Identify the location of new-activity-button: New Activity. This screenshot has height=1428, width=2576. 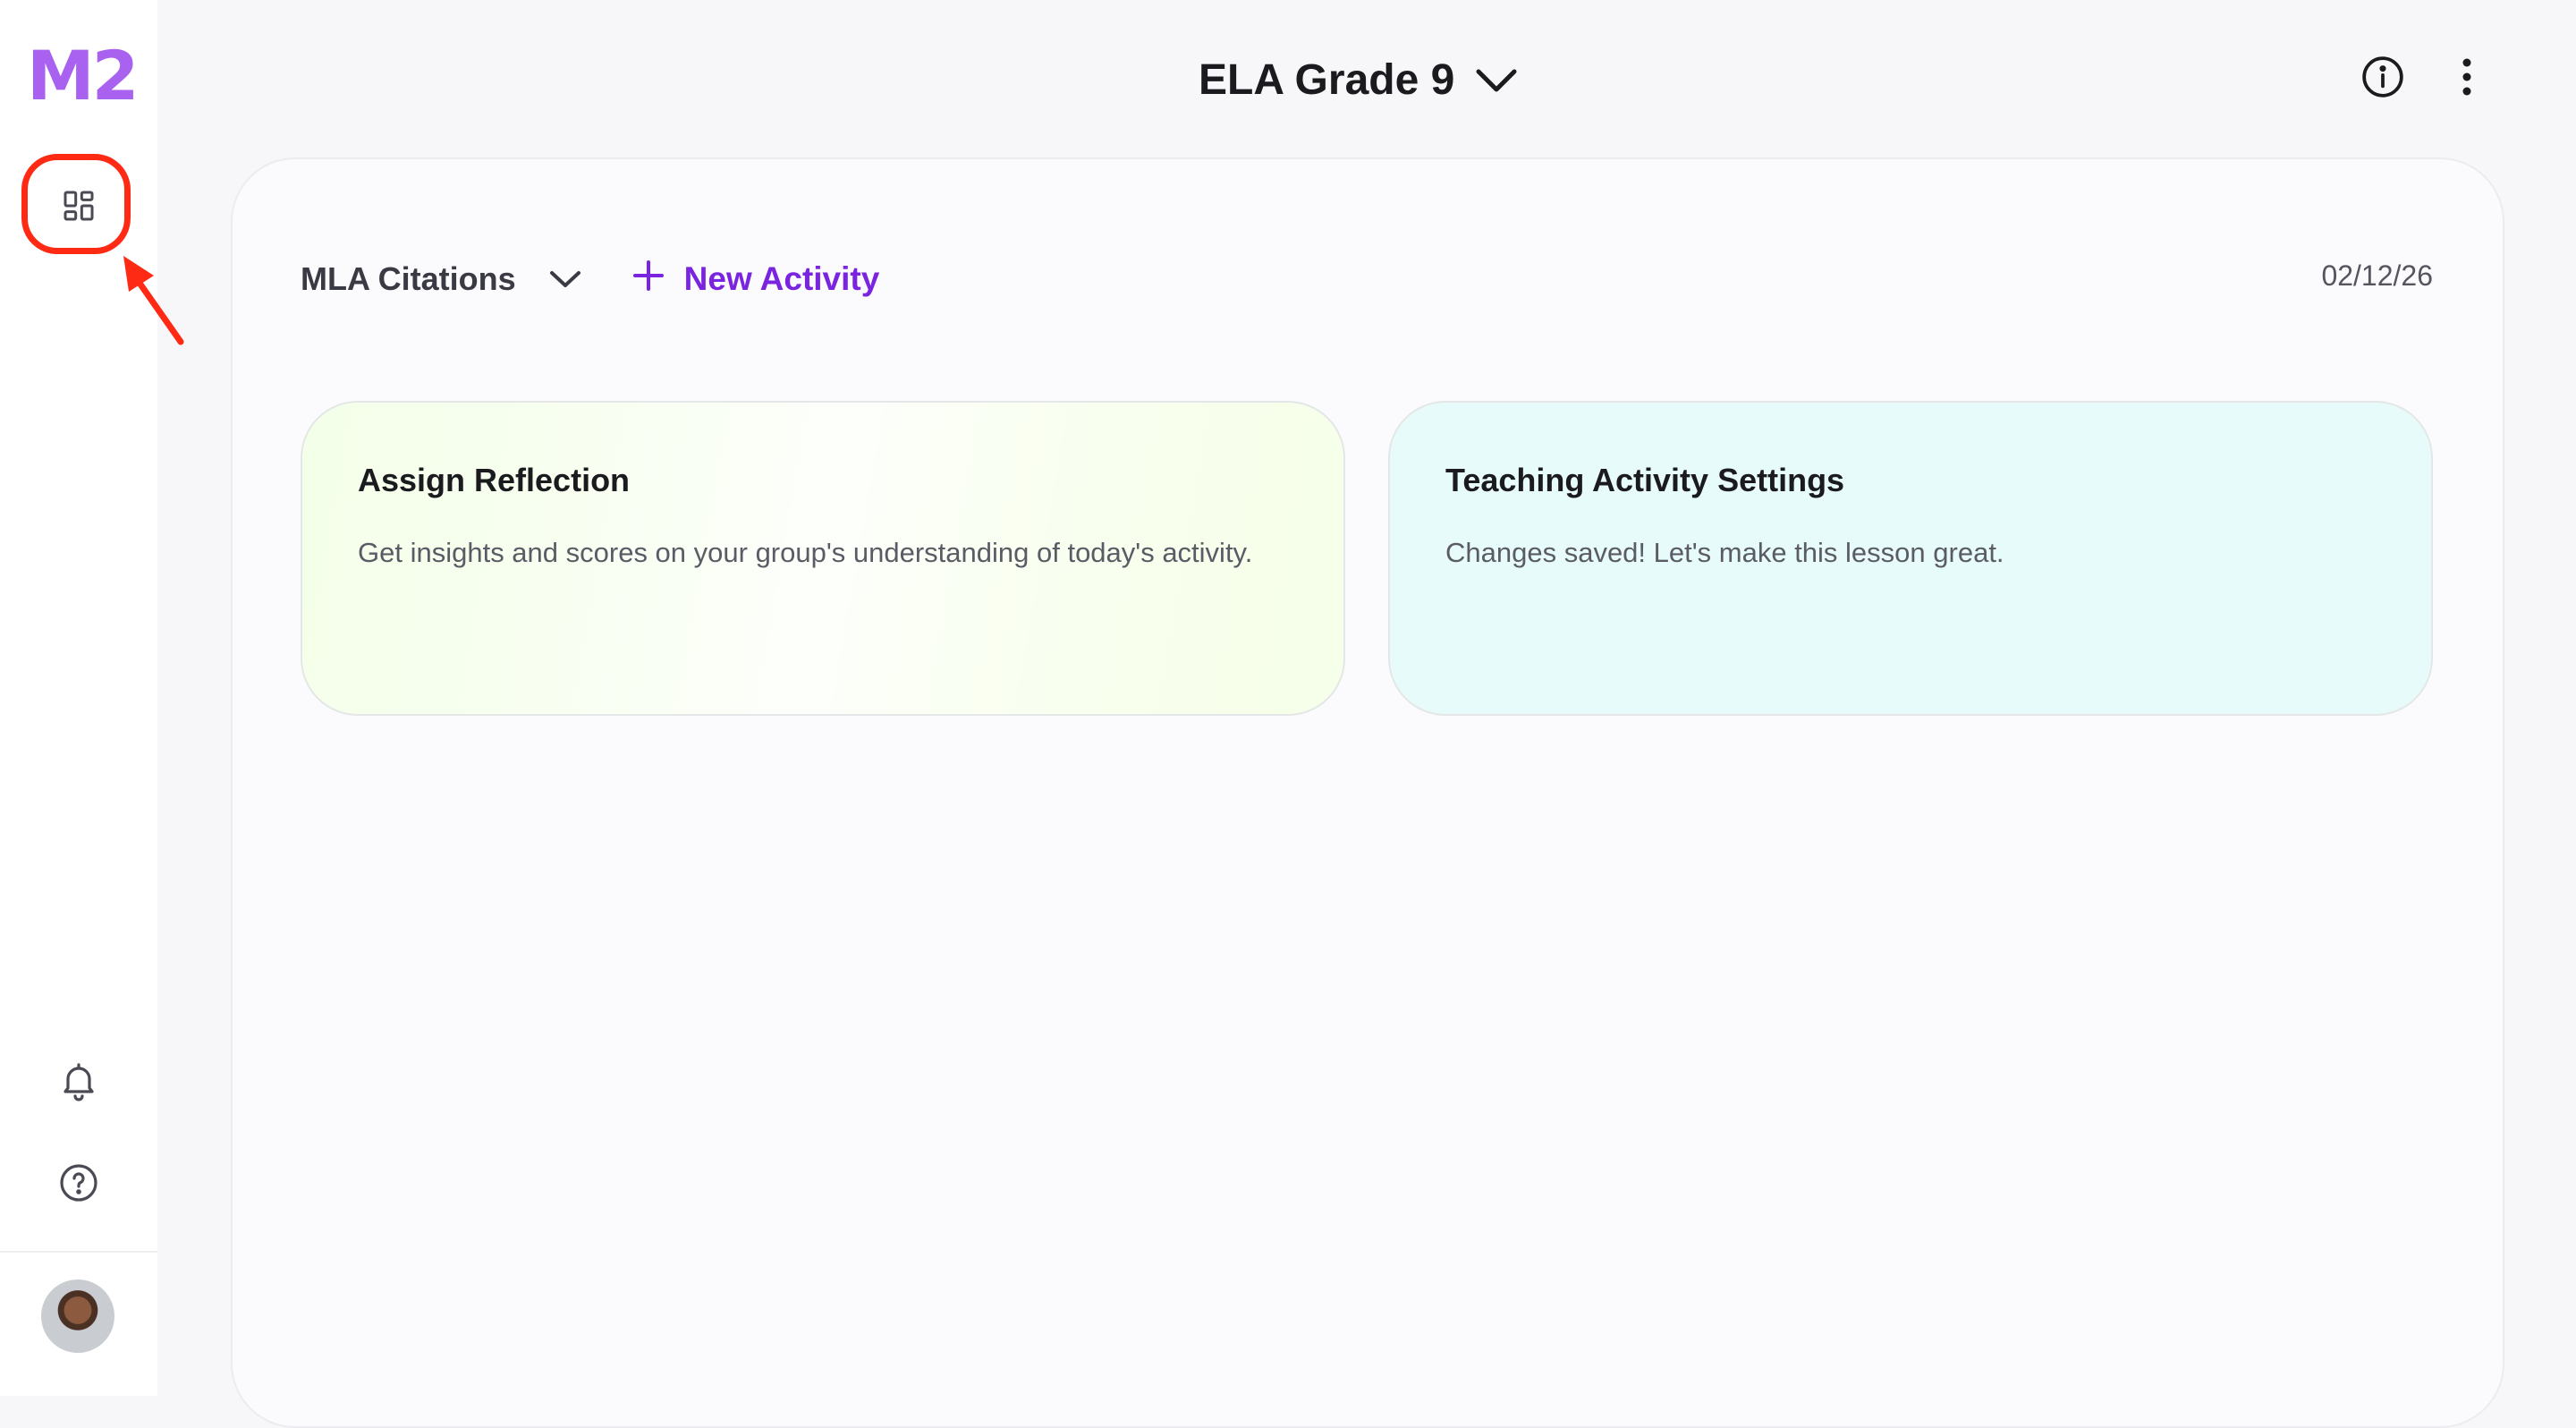
(756, 279).